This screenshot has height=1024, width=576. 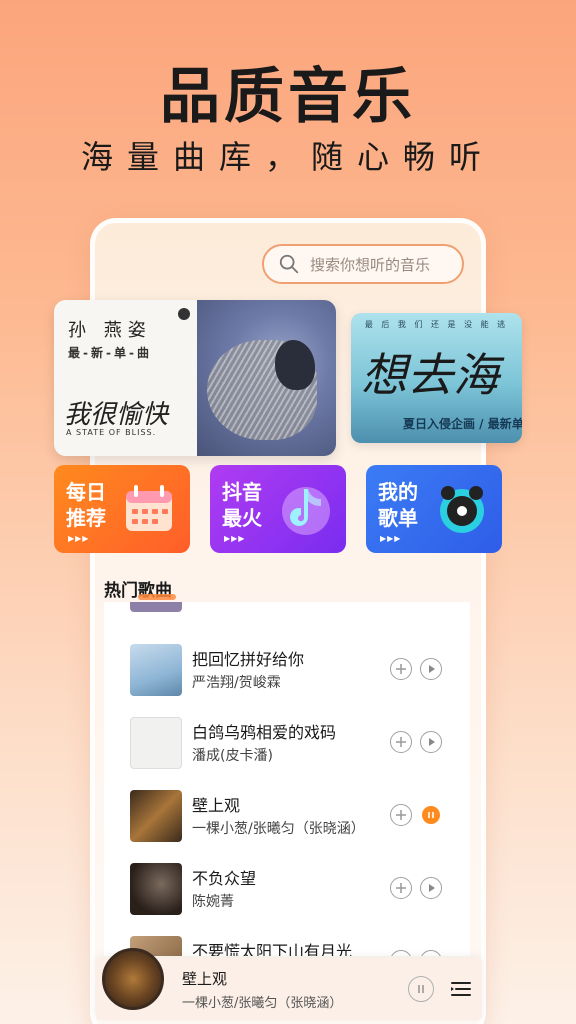 What do you see at coordinates (278, 509) in the screenshot?
I see `quick-douyin-hot: 抖音 最火 ▶▶▶` at bounding box center [278, 509].